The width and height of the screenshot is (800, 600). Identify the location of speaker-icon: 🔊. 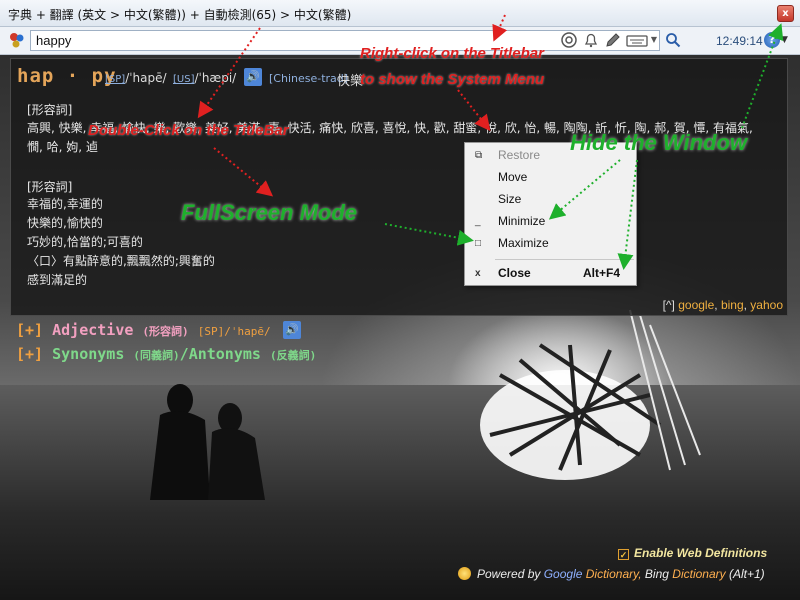
(253, 77).